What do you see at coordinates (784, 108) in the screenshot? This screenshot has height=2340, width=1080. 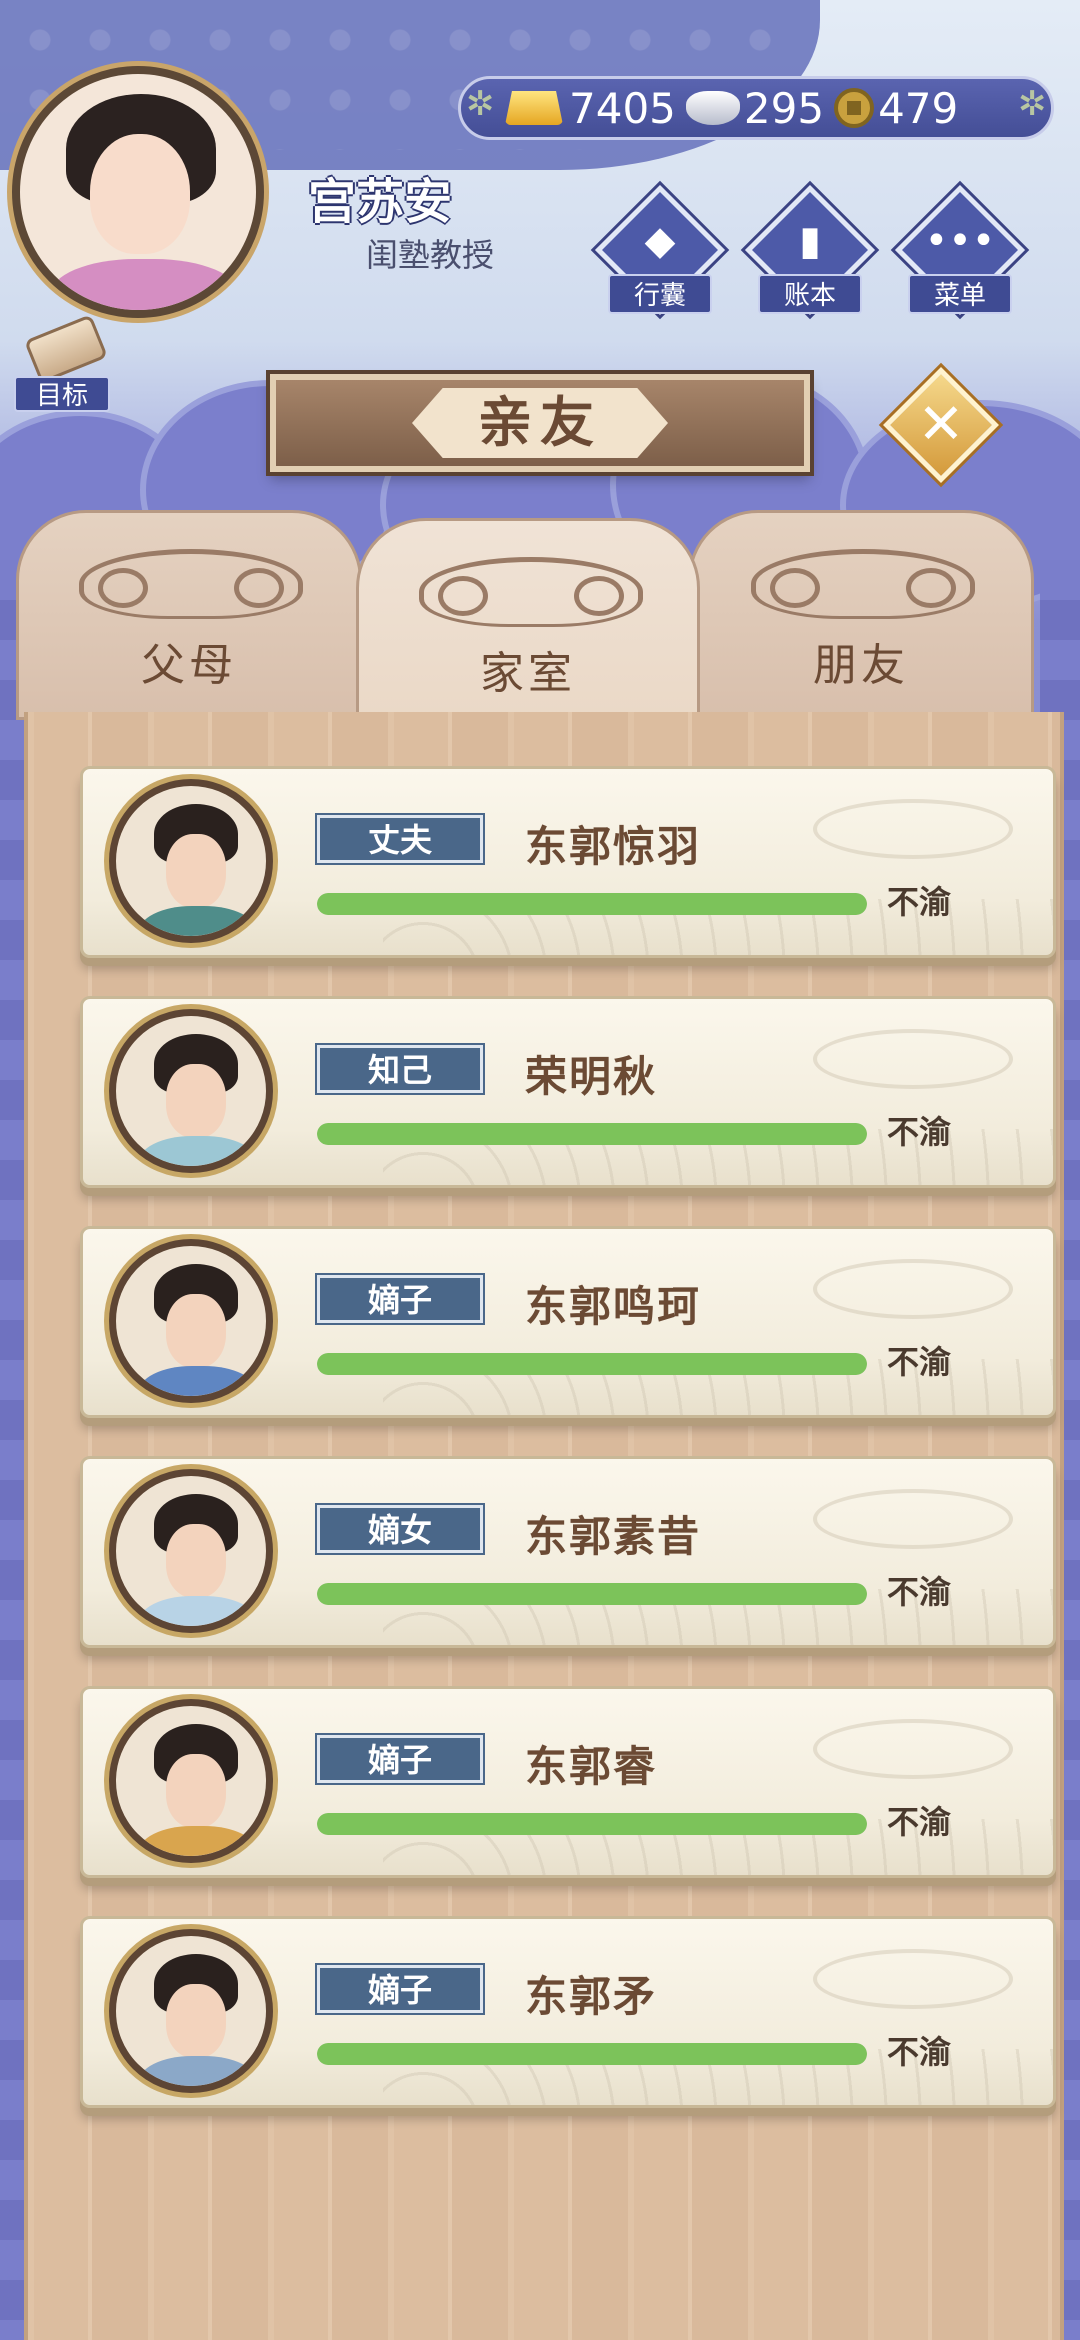 I see `silver-amount: 295` at bounding box center [784, 108].